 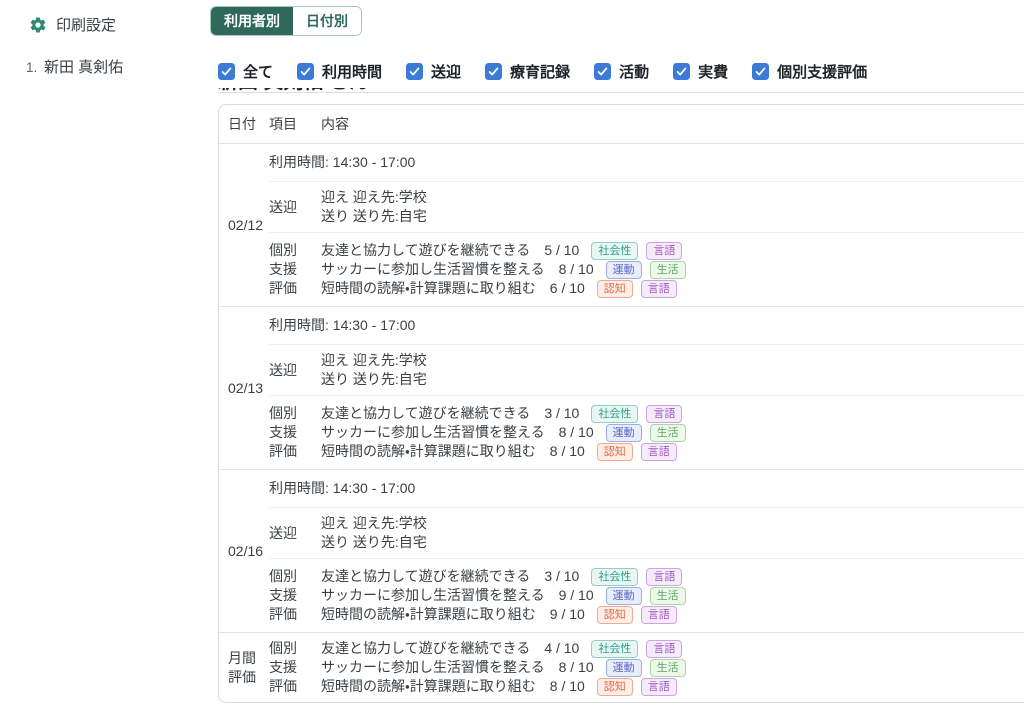 What do you see at coordinates (617, 96) in the screenshot?
I see `heading-zone: 新田 真剣佑 さん` at bounding box center [617, 96].